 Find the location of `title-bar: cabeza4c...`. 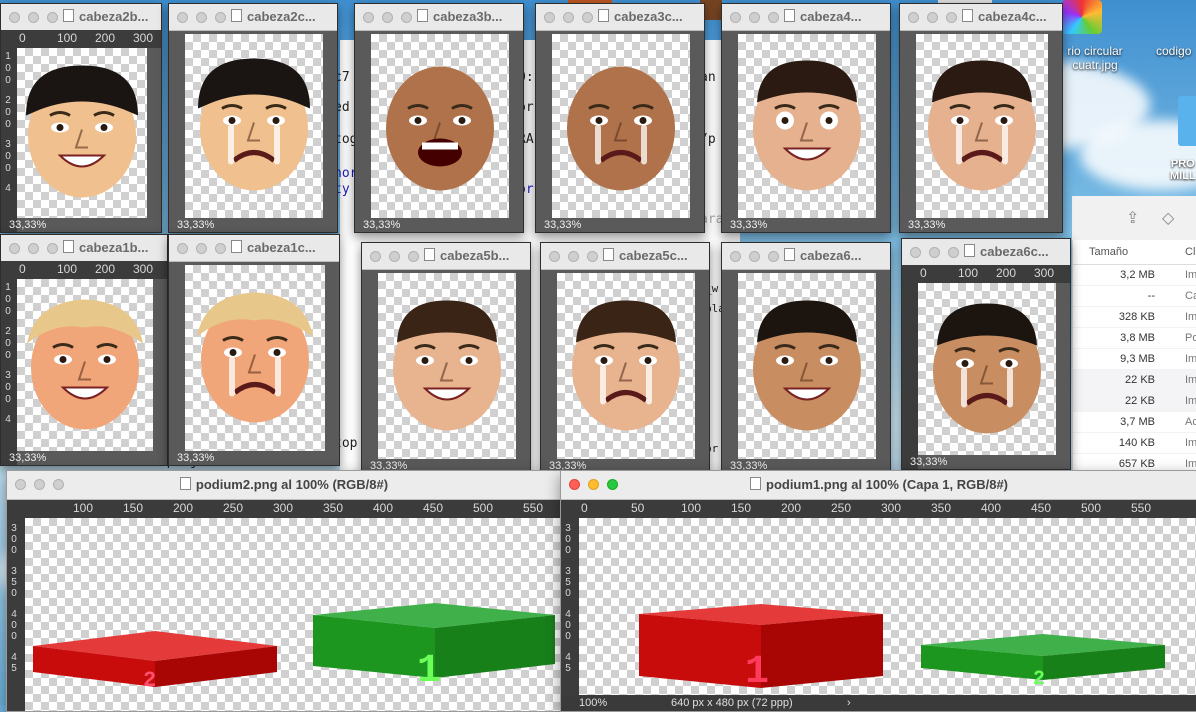

title-bar: cabeza4c... is located at coordinates (981, 17).